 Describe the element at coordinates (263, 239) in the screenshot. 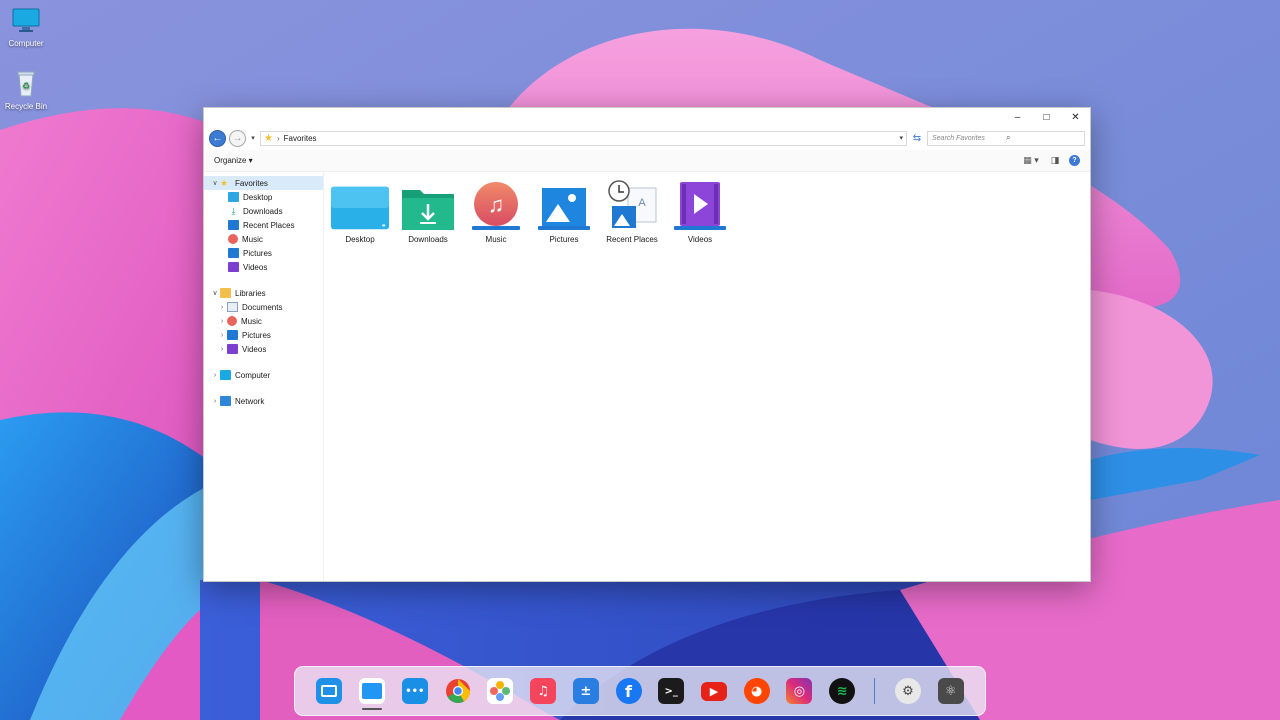

I see `nav-favorites-music: Music` at that location.